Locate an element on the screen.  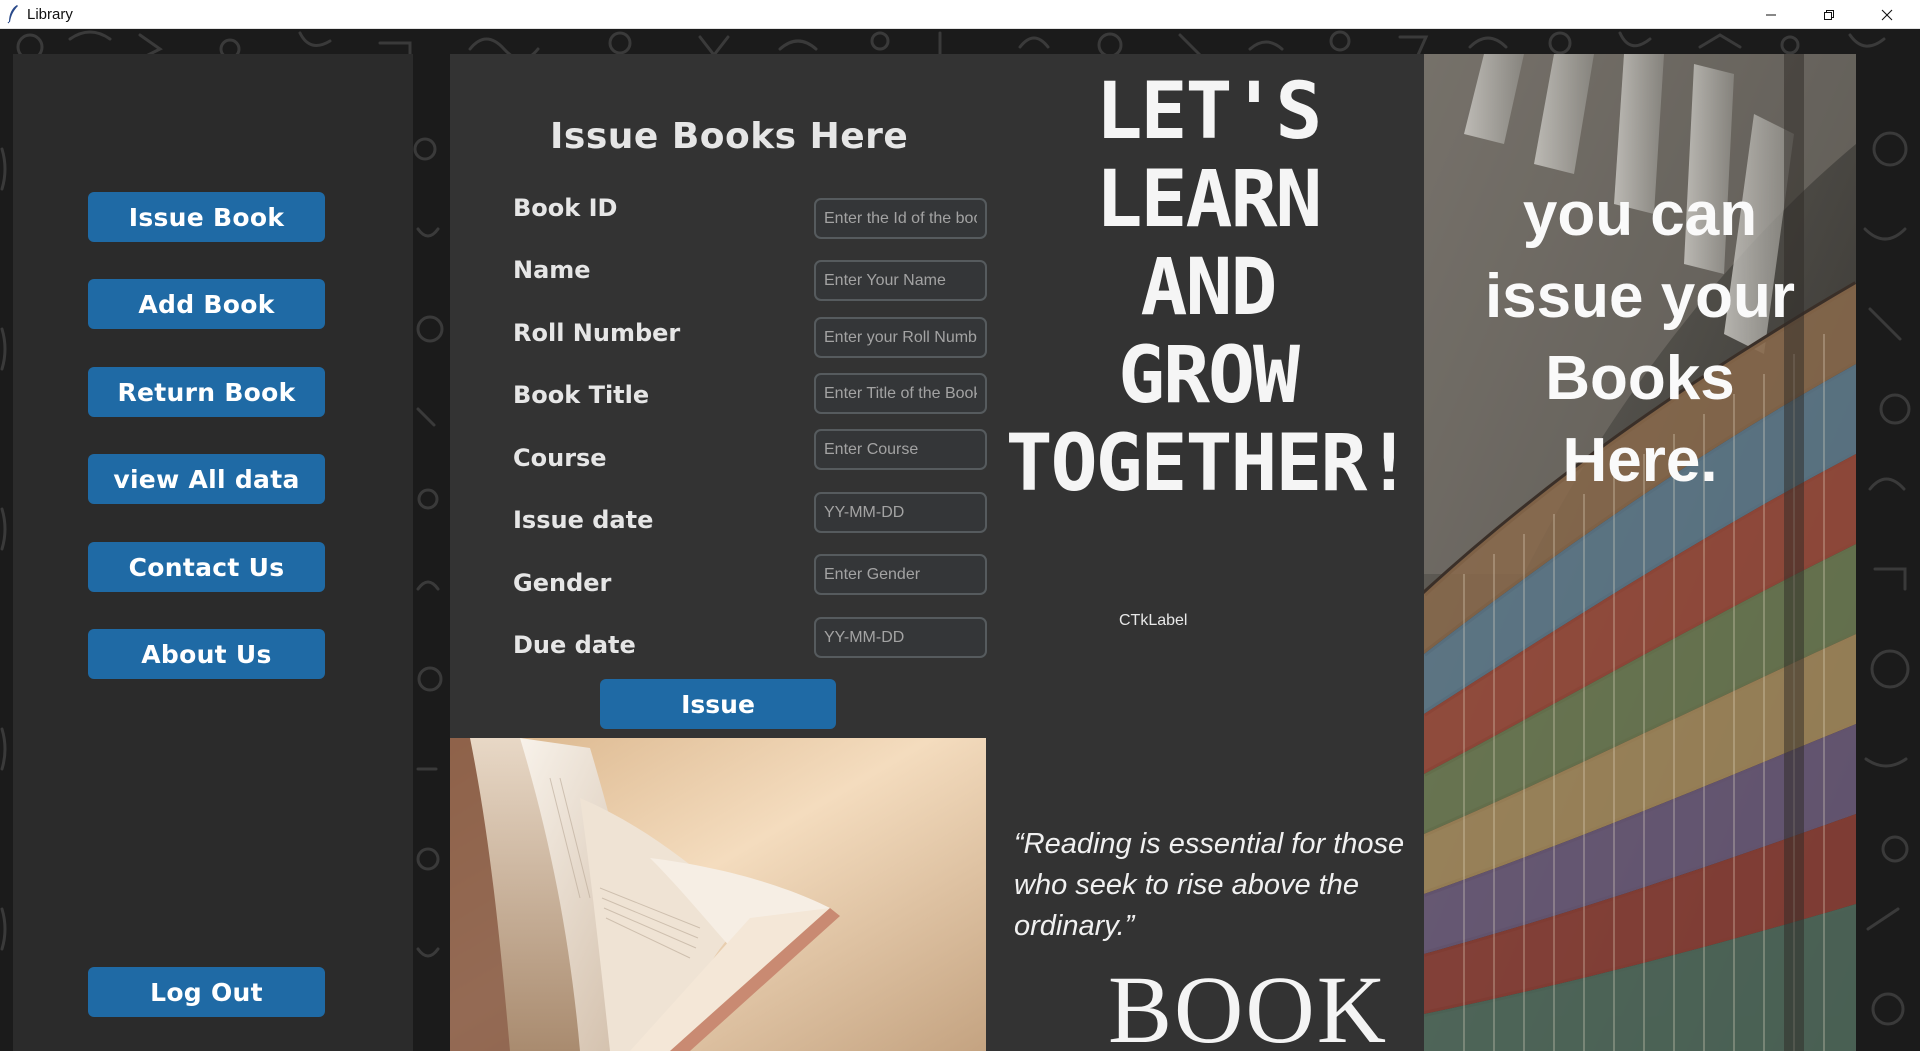
contact-us-button: Contact Us is located at coordinates (206, 567).